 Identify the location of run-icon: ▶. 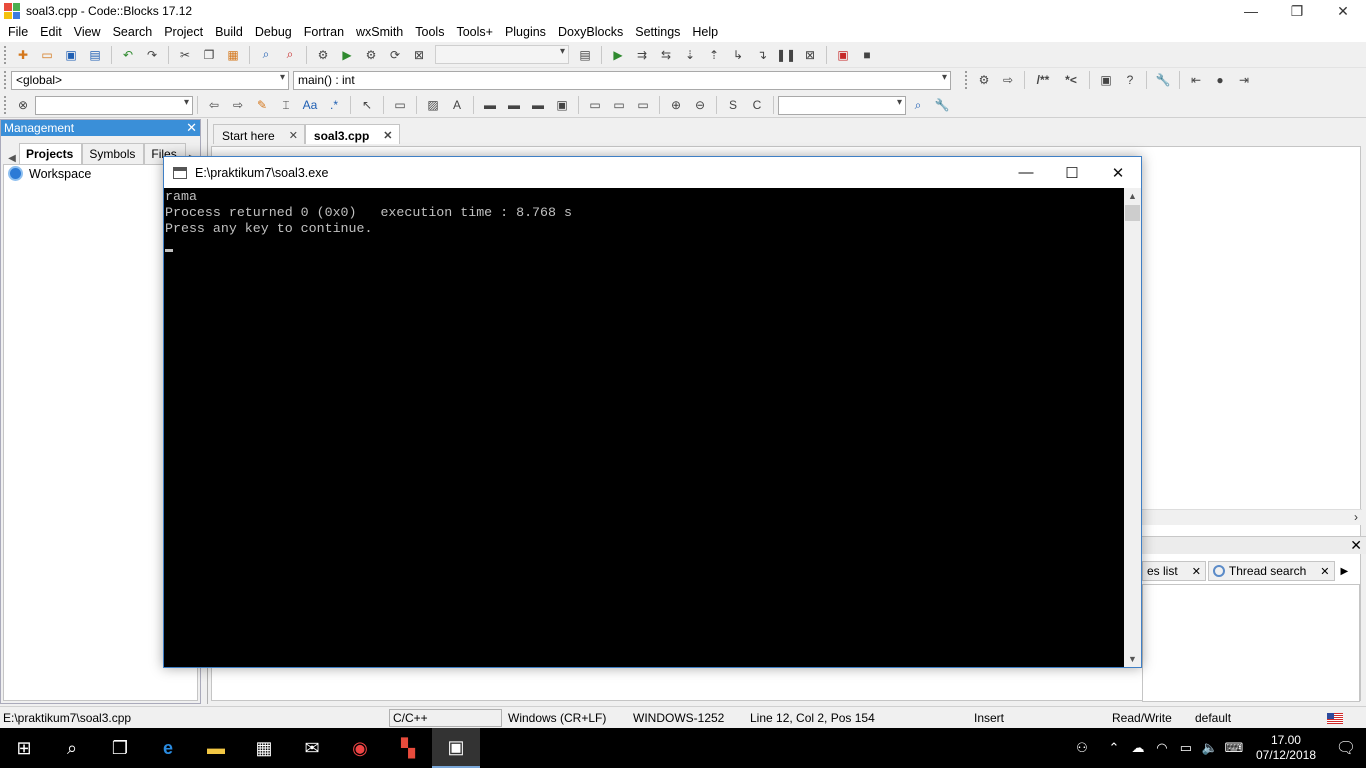
(347, 55).